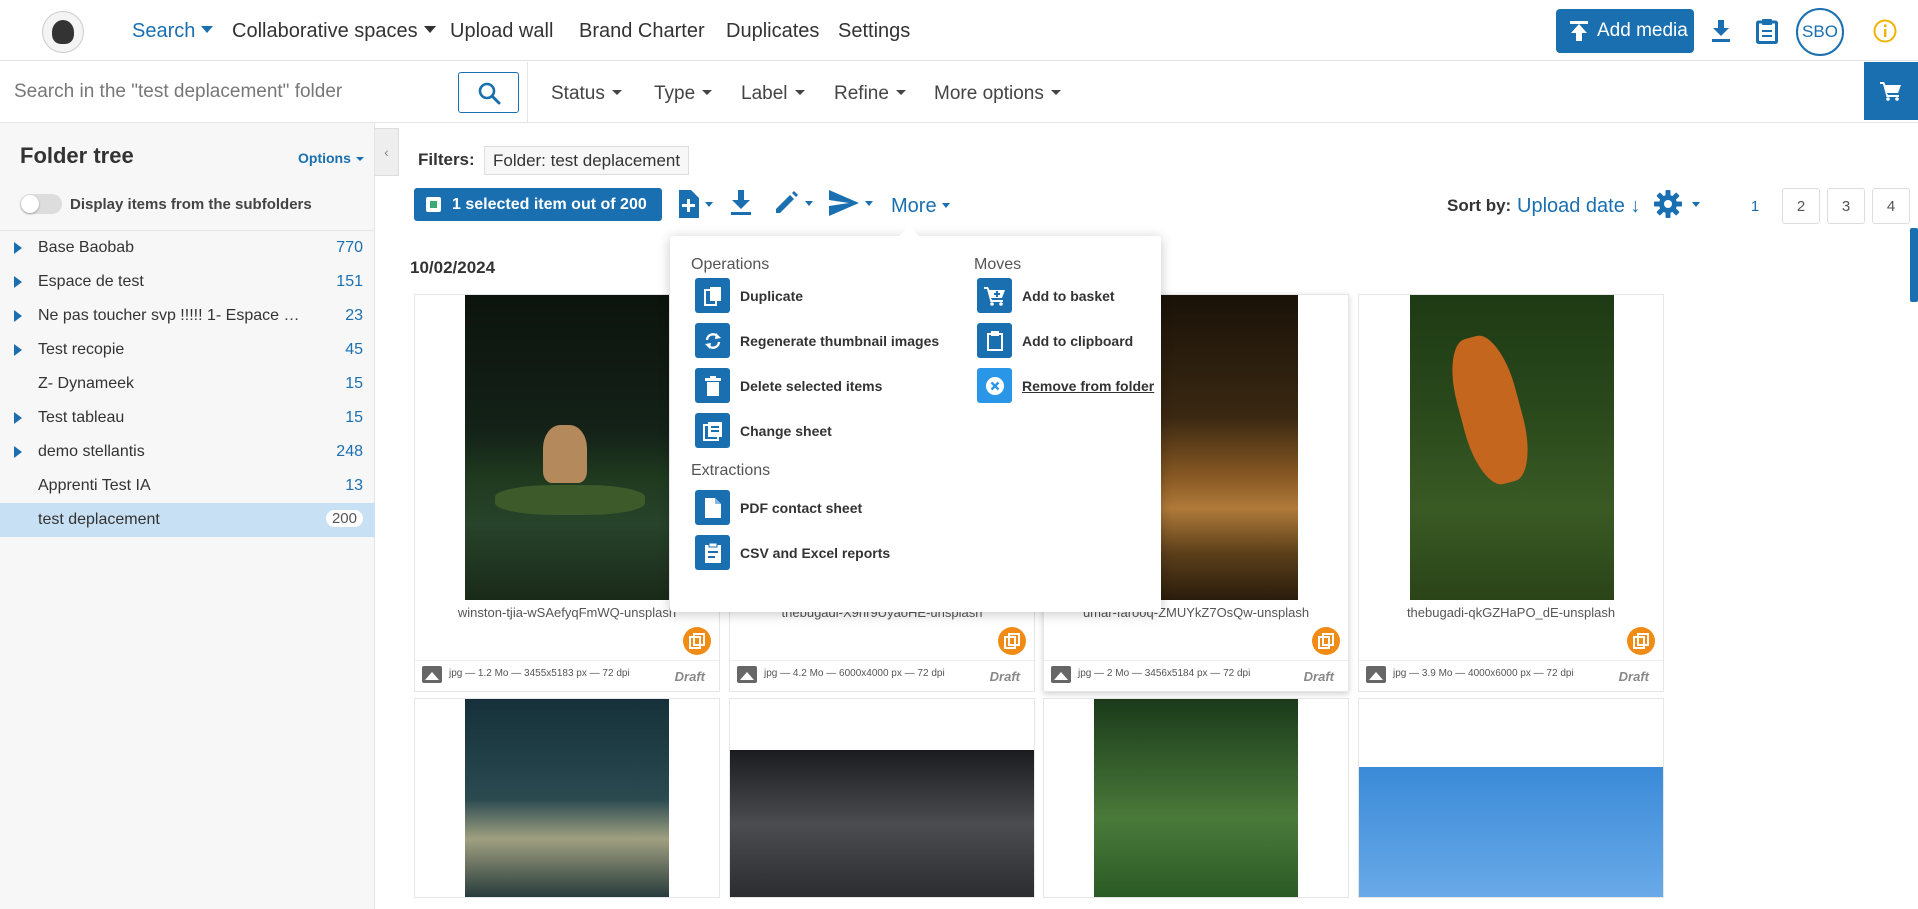  Describe the element at coordinates (538, 204) in the screenshot. I see `selection-button: 1 selected item out of 200` at that location.